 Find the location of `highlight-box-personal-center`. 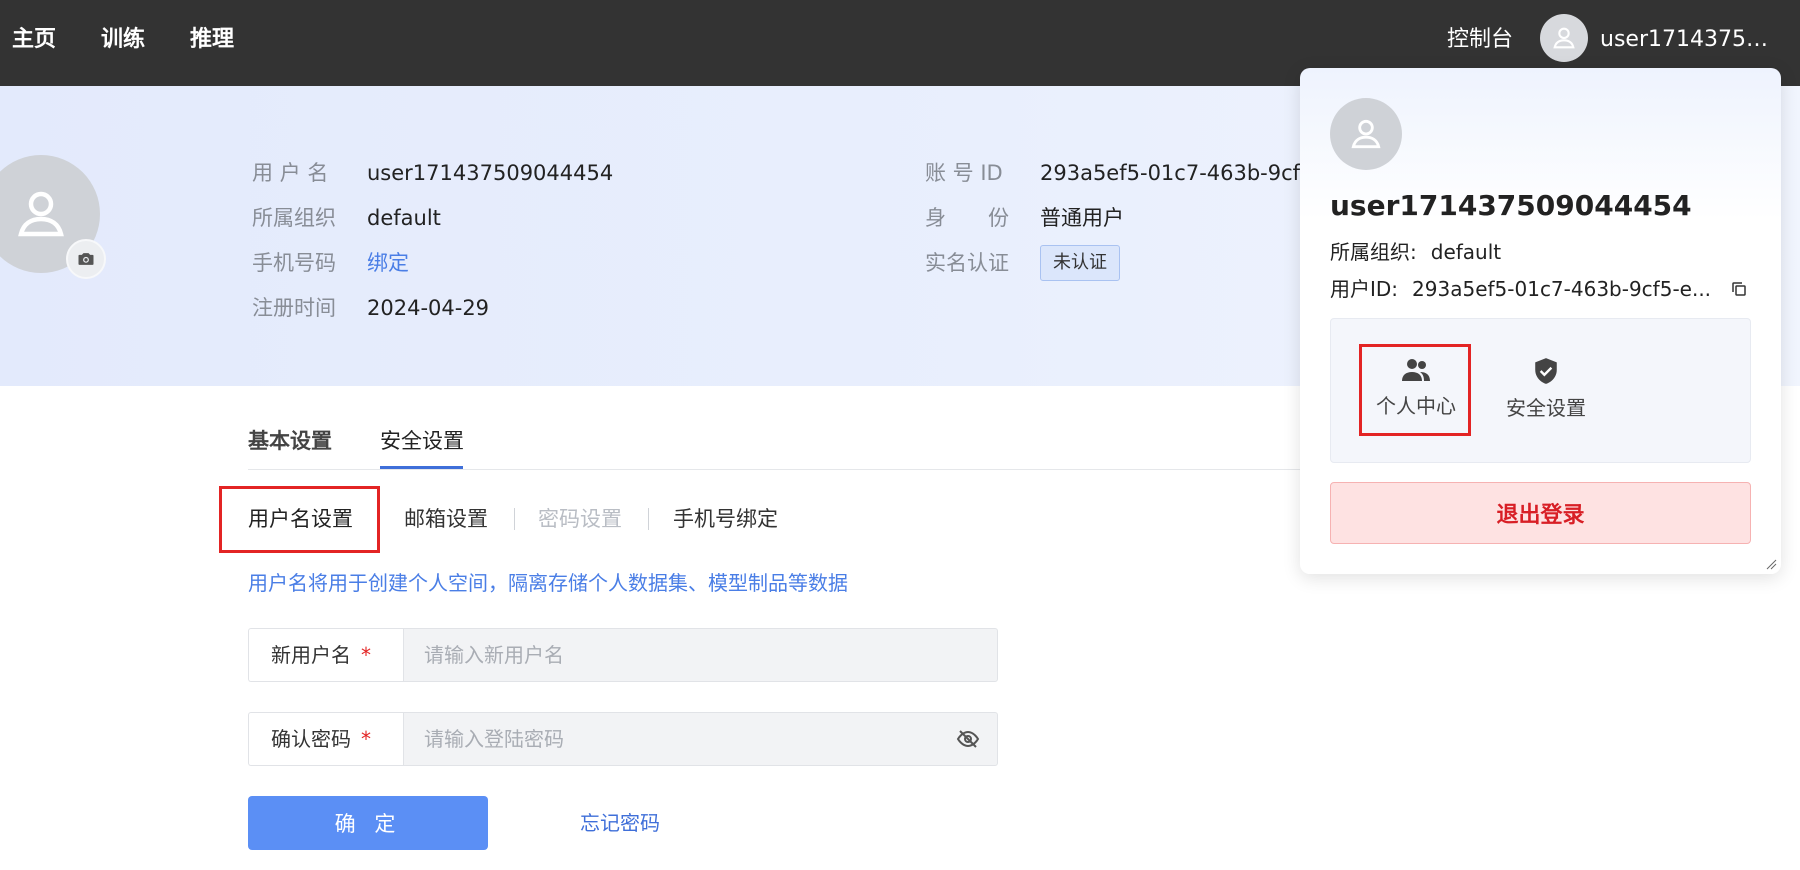

highlight-box-personal-center is located at coordinates (1415, 390).